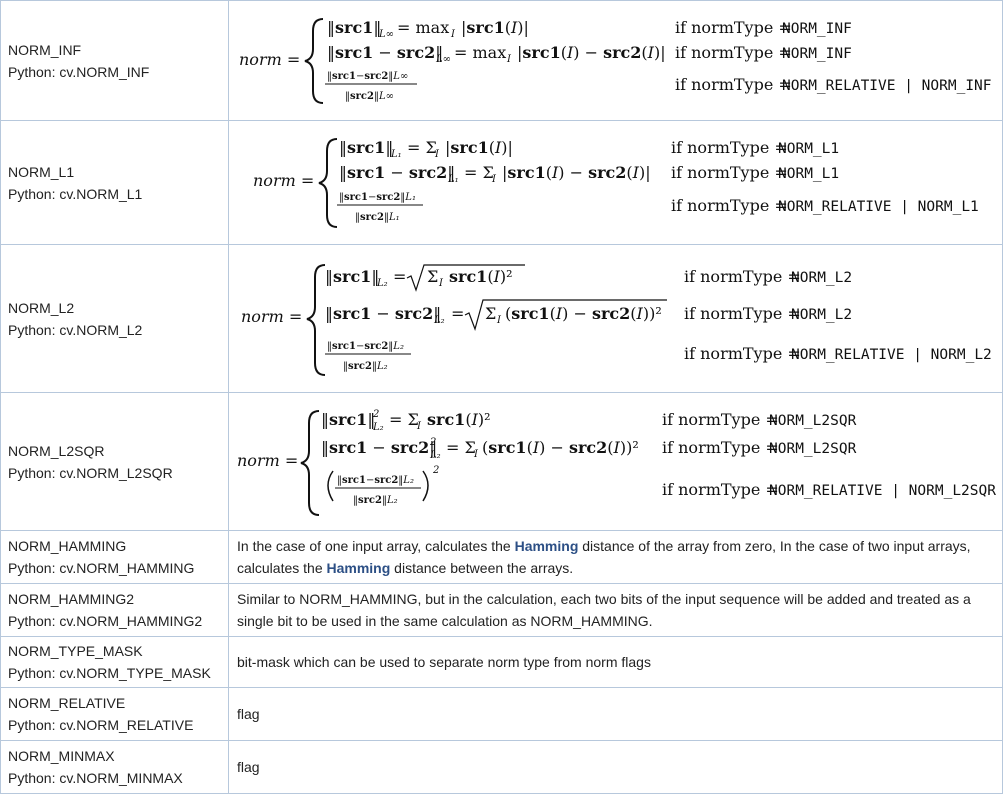  What do you see at coordinates (71, 599) in the screenshot?
I see `norm-name: NORM_HAMMING2` at bounding box center [71, 599].